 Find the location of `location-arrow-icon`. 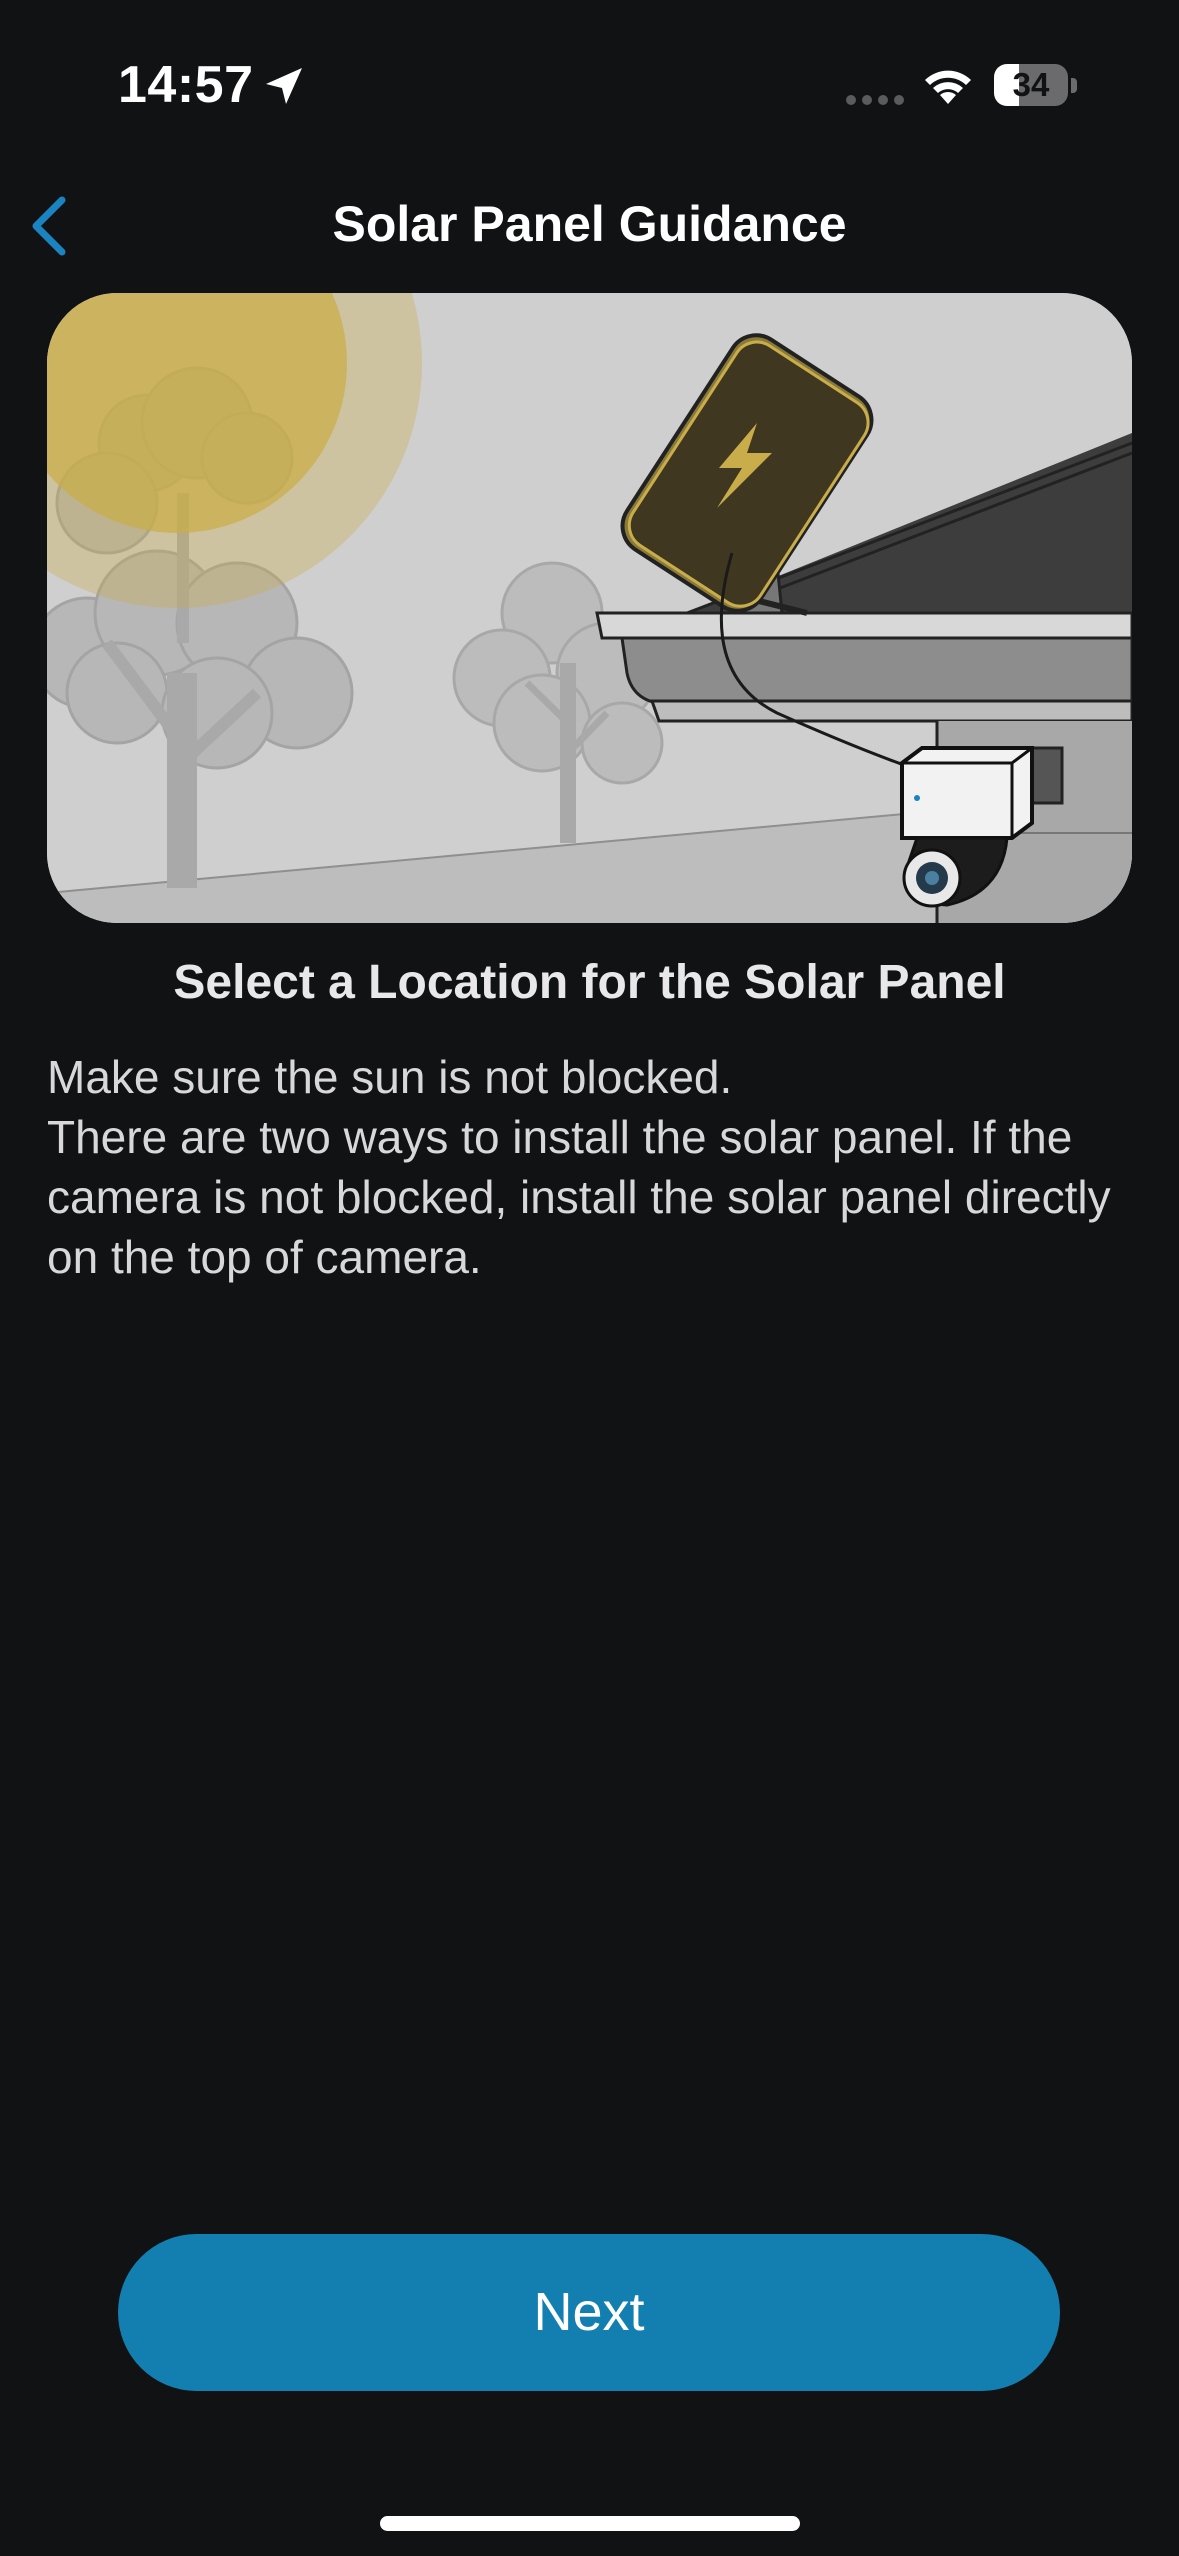

location-arrow-icon is located at coordinates (284, 86).